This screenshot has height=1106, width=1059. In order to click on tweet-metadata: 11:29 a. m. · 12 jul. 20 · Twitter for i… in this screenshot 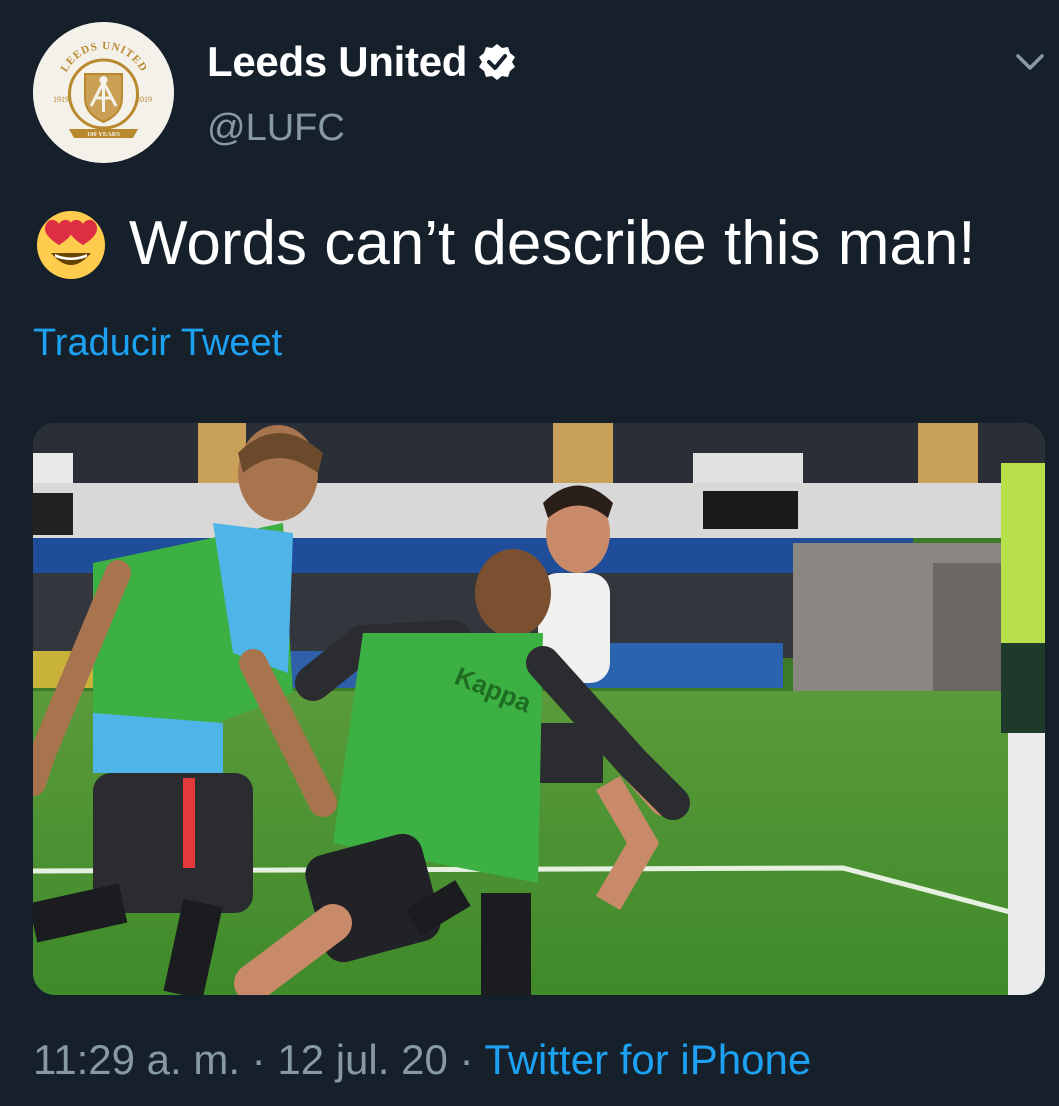, I will do `click(422, 1060)`.